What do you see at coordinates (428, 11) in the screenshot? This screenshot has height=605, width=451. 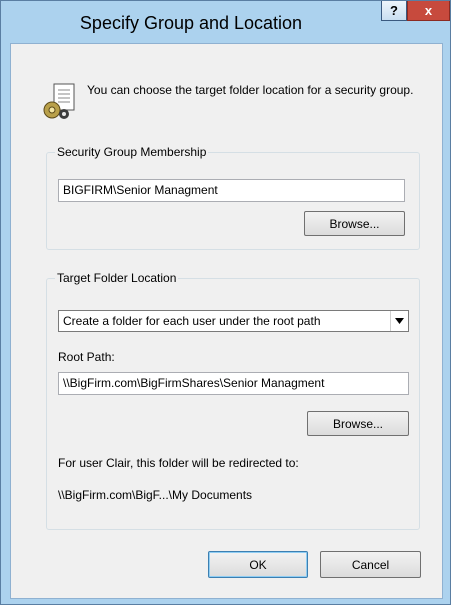 I see `close-button: x` at bounding box center [428, 11].